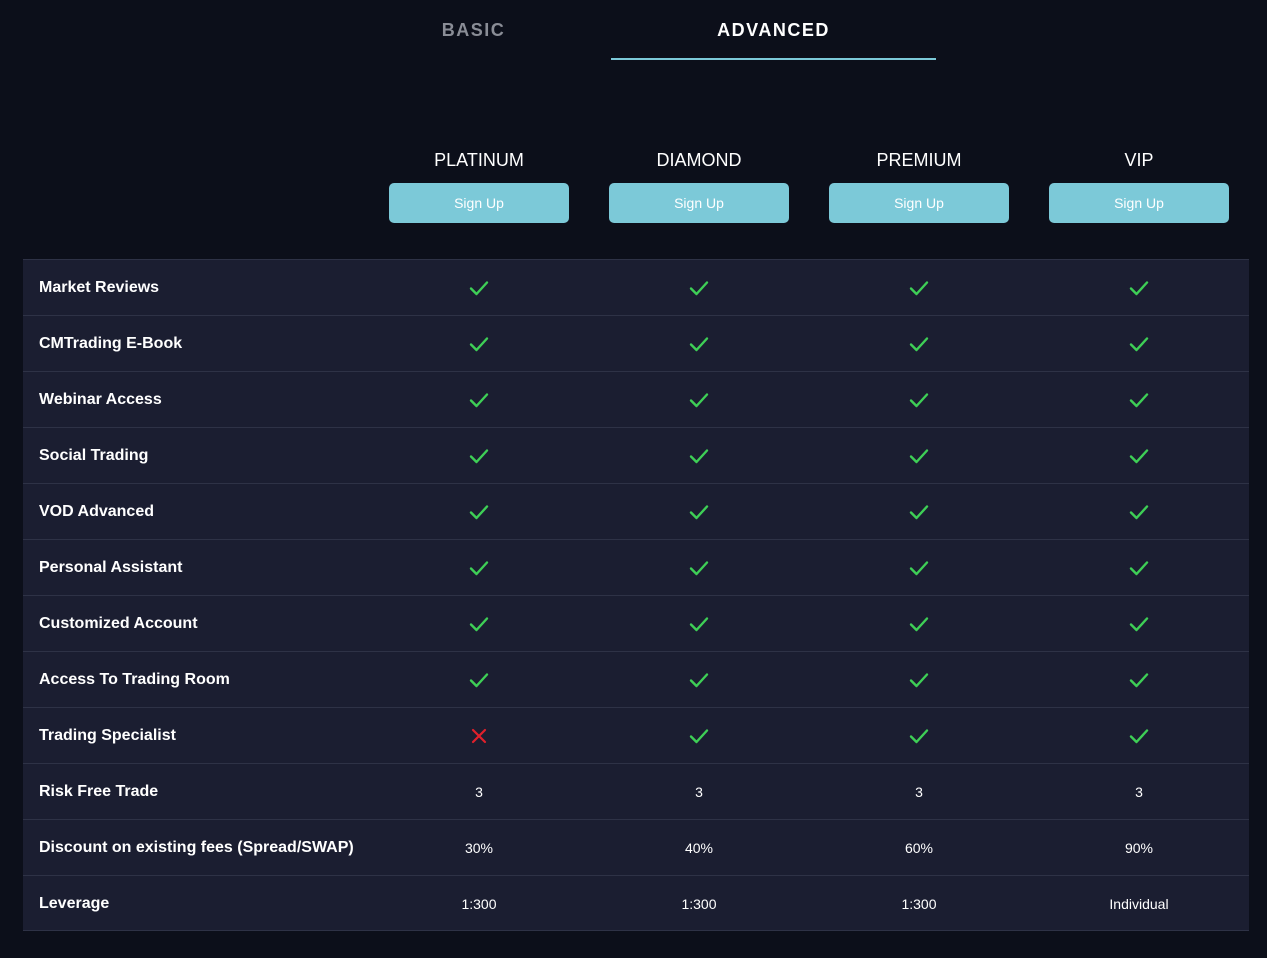  Describe the element at coordinates (479, 848) in the screenshot. I see `feature-value: 30%` at that location.